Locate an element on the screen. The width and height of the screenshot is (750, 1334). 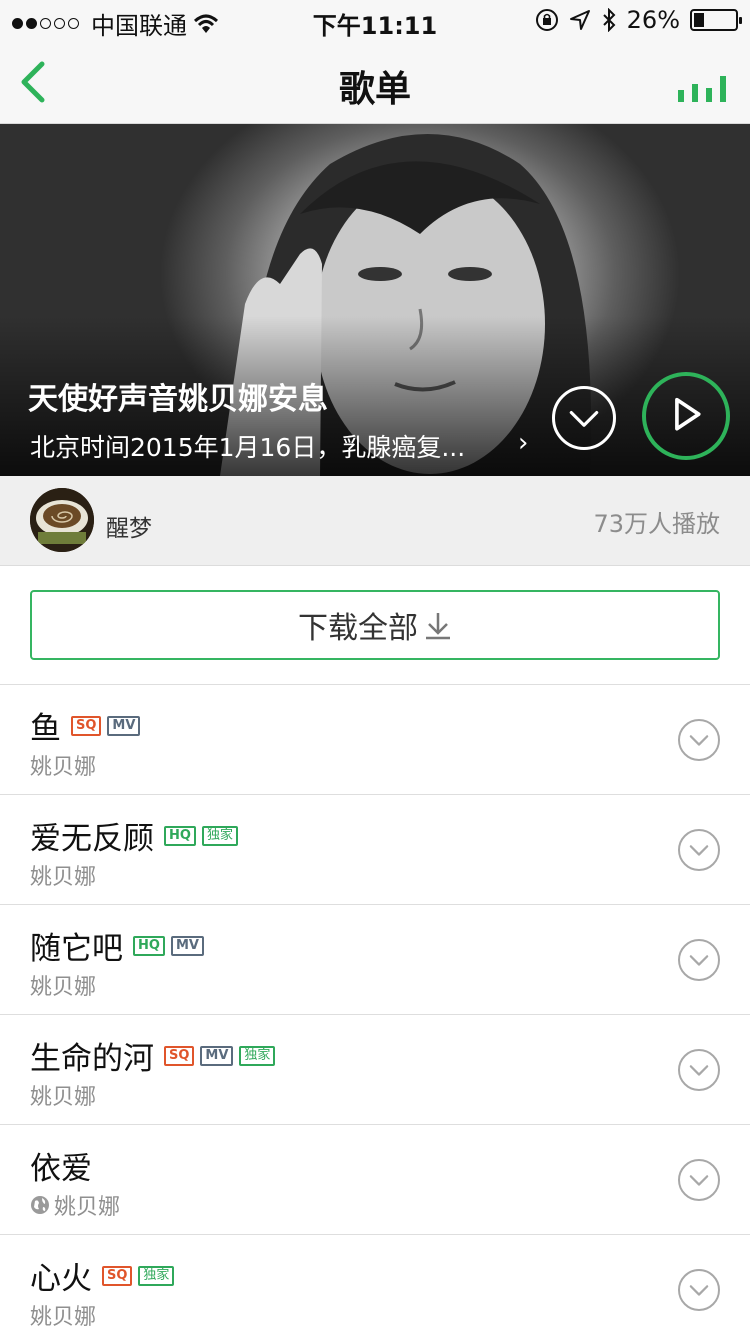
download-icon is located at coordinates (438, 626).